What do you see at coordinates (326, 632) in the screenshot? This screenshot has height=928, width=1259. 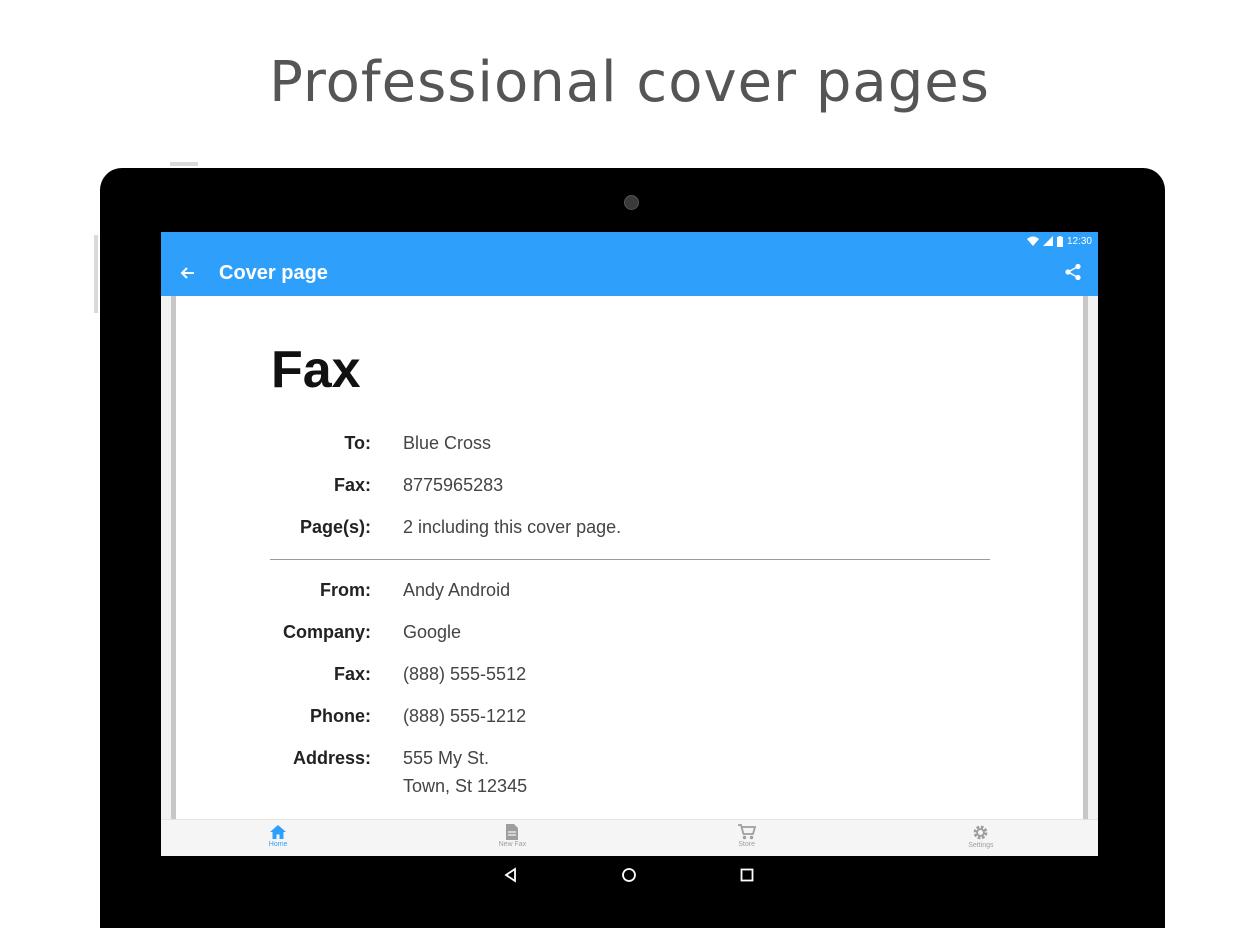 I see `field-label: Company:` at bounding box center [326, 632].